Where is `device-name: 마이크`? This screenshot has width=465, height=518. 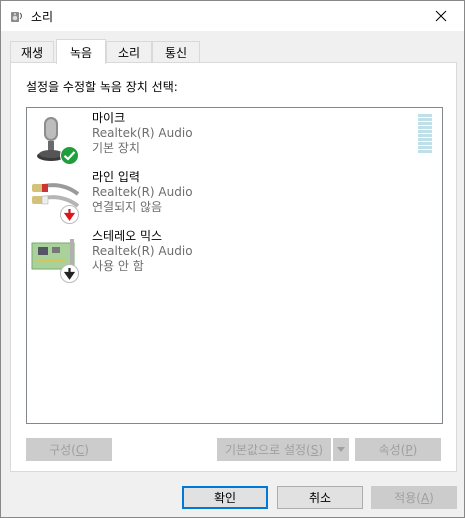 device-name: 마이크 is located at coordinates (109, 118).